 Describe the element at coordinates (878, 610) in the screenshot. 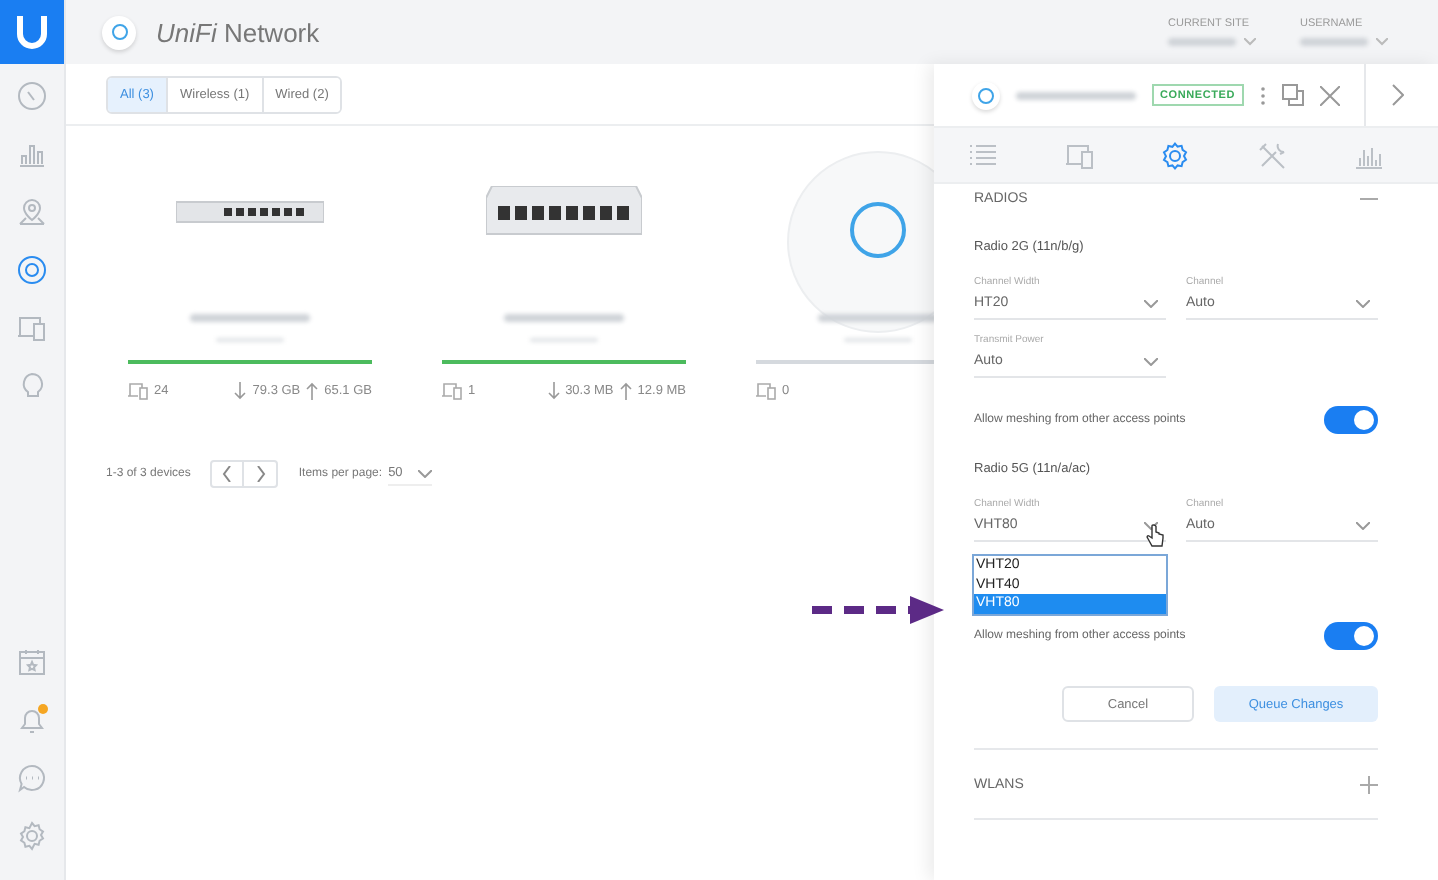

I see `arrow-annotation` at that location.